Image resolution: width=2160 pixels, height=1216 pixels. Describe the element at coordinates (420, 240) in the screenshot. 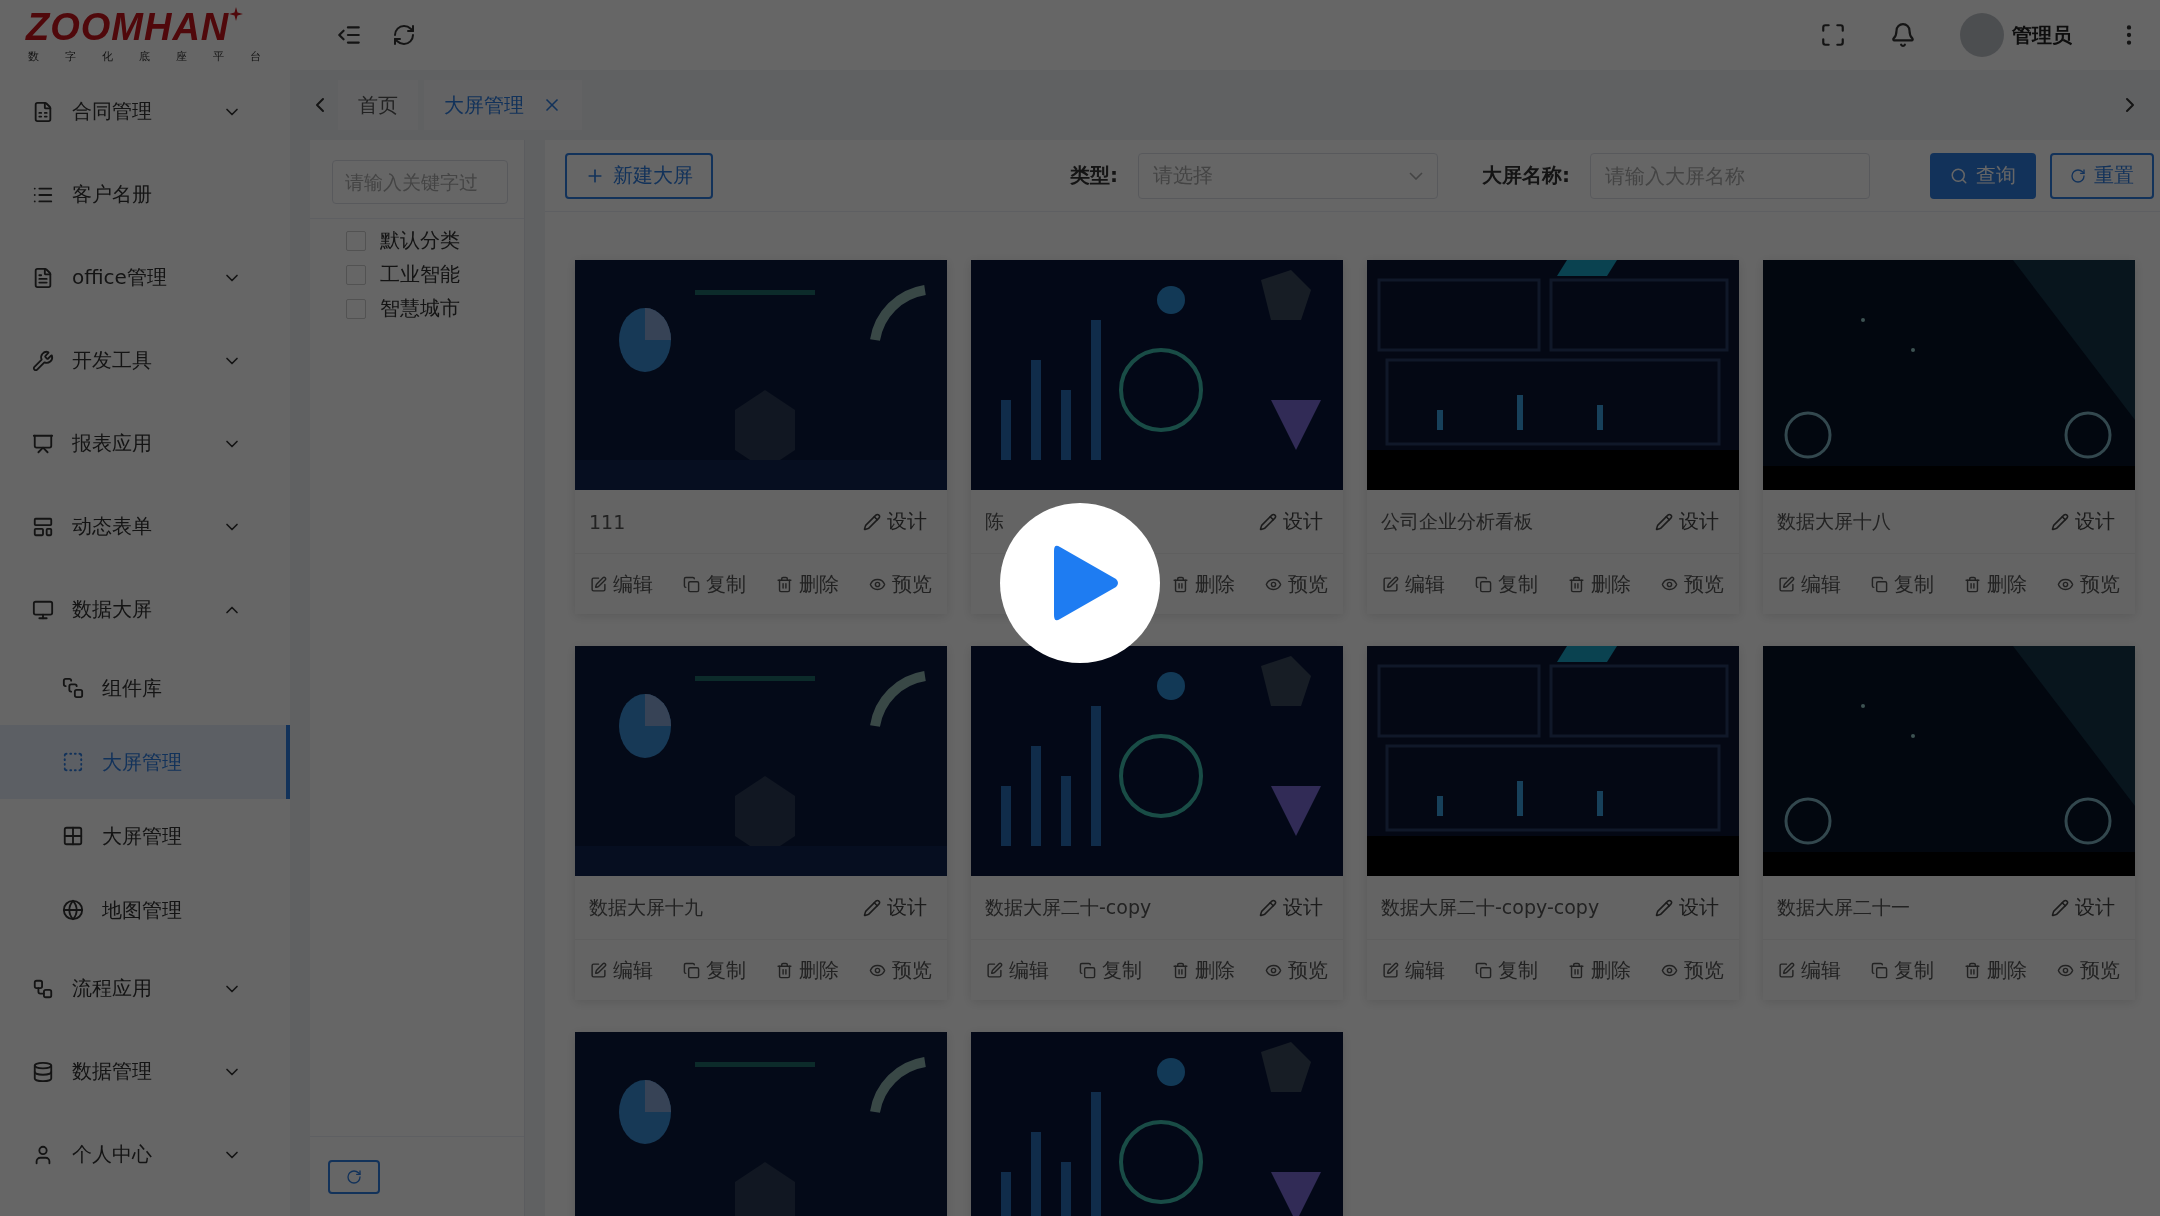

I see `category-label: 默认分类` at that location.